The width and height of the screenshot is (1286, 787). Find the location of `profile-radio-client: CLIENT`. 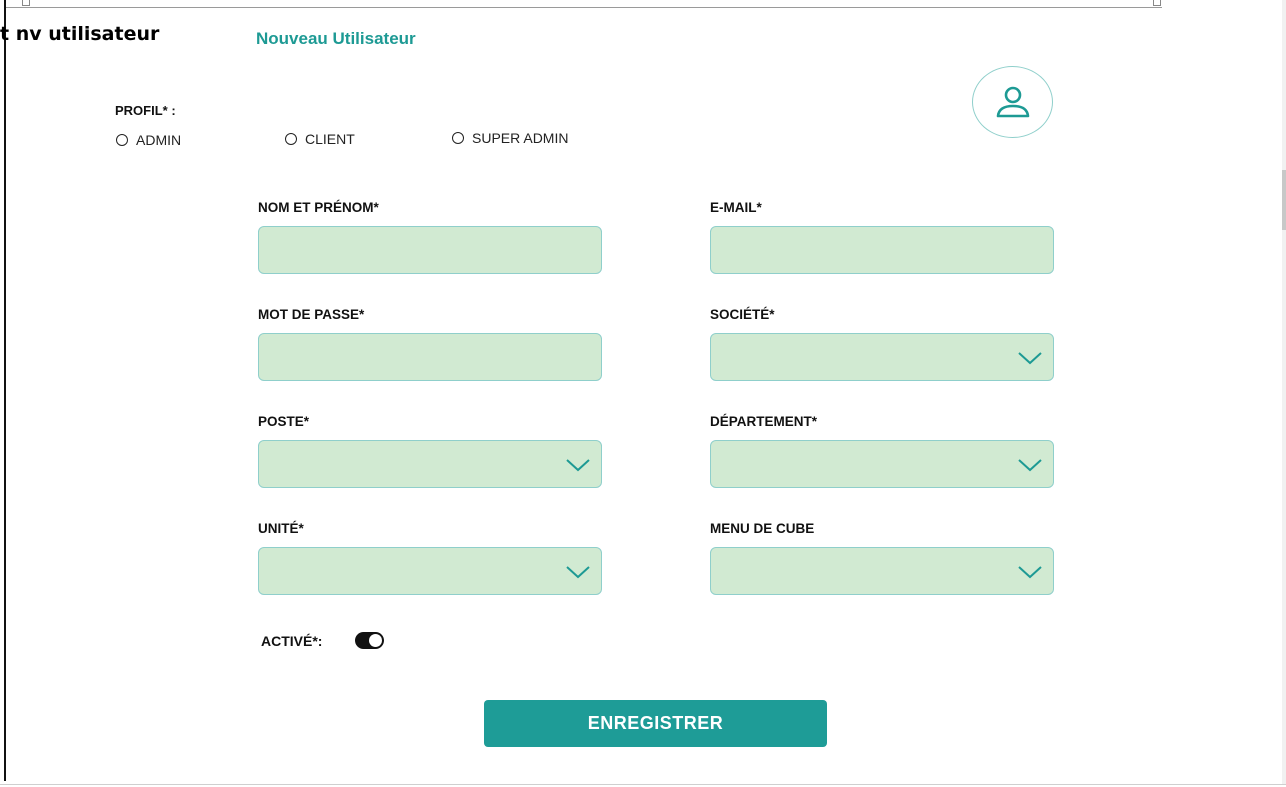

profile-radio-client: CLIENT is located at coordinates (320, 139).